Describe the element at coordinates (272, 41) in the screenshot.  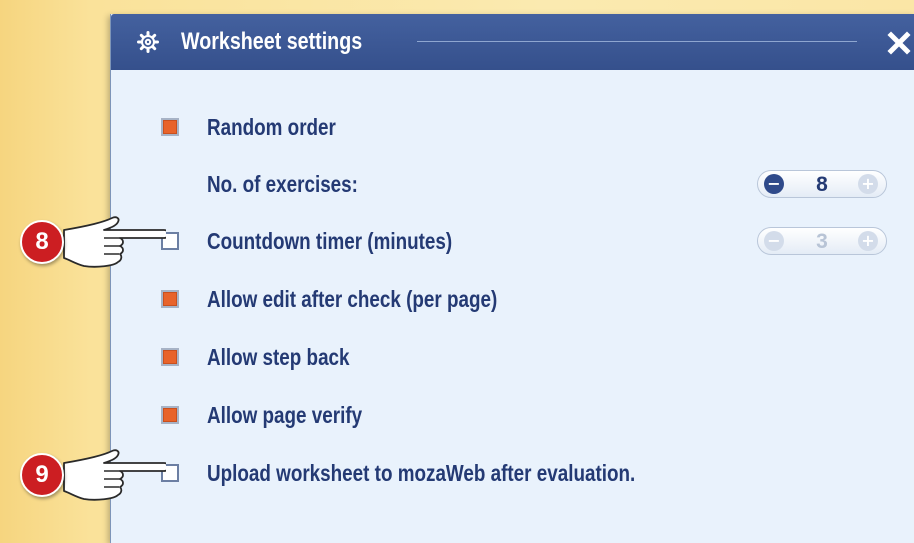
I see `dialog-title: Worksheet settings` at that location.